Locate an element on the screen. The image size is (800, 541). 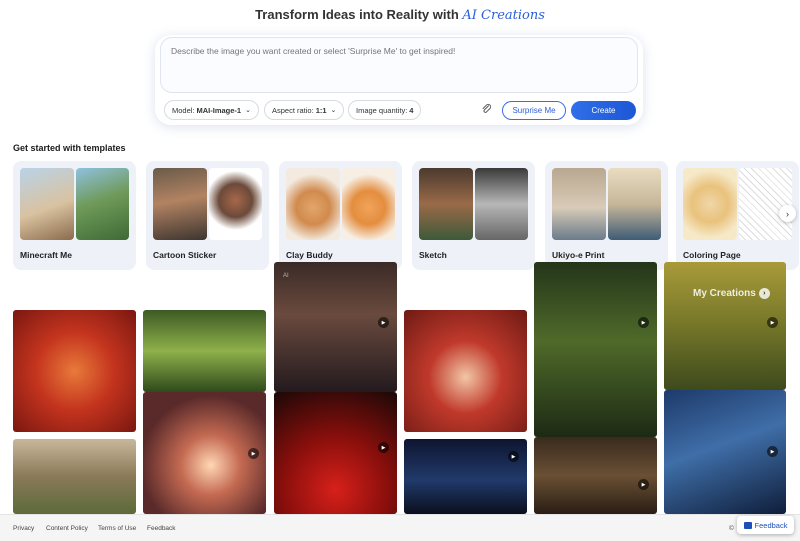
create-button: Create is located at coordinates (603, 110).